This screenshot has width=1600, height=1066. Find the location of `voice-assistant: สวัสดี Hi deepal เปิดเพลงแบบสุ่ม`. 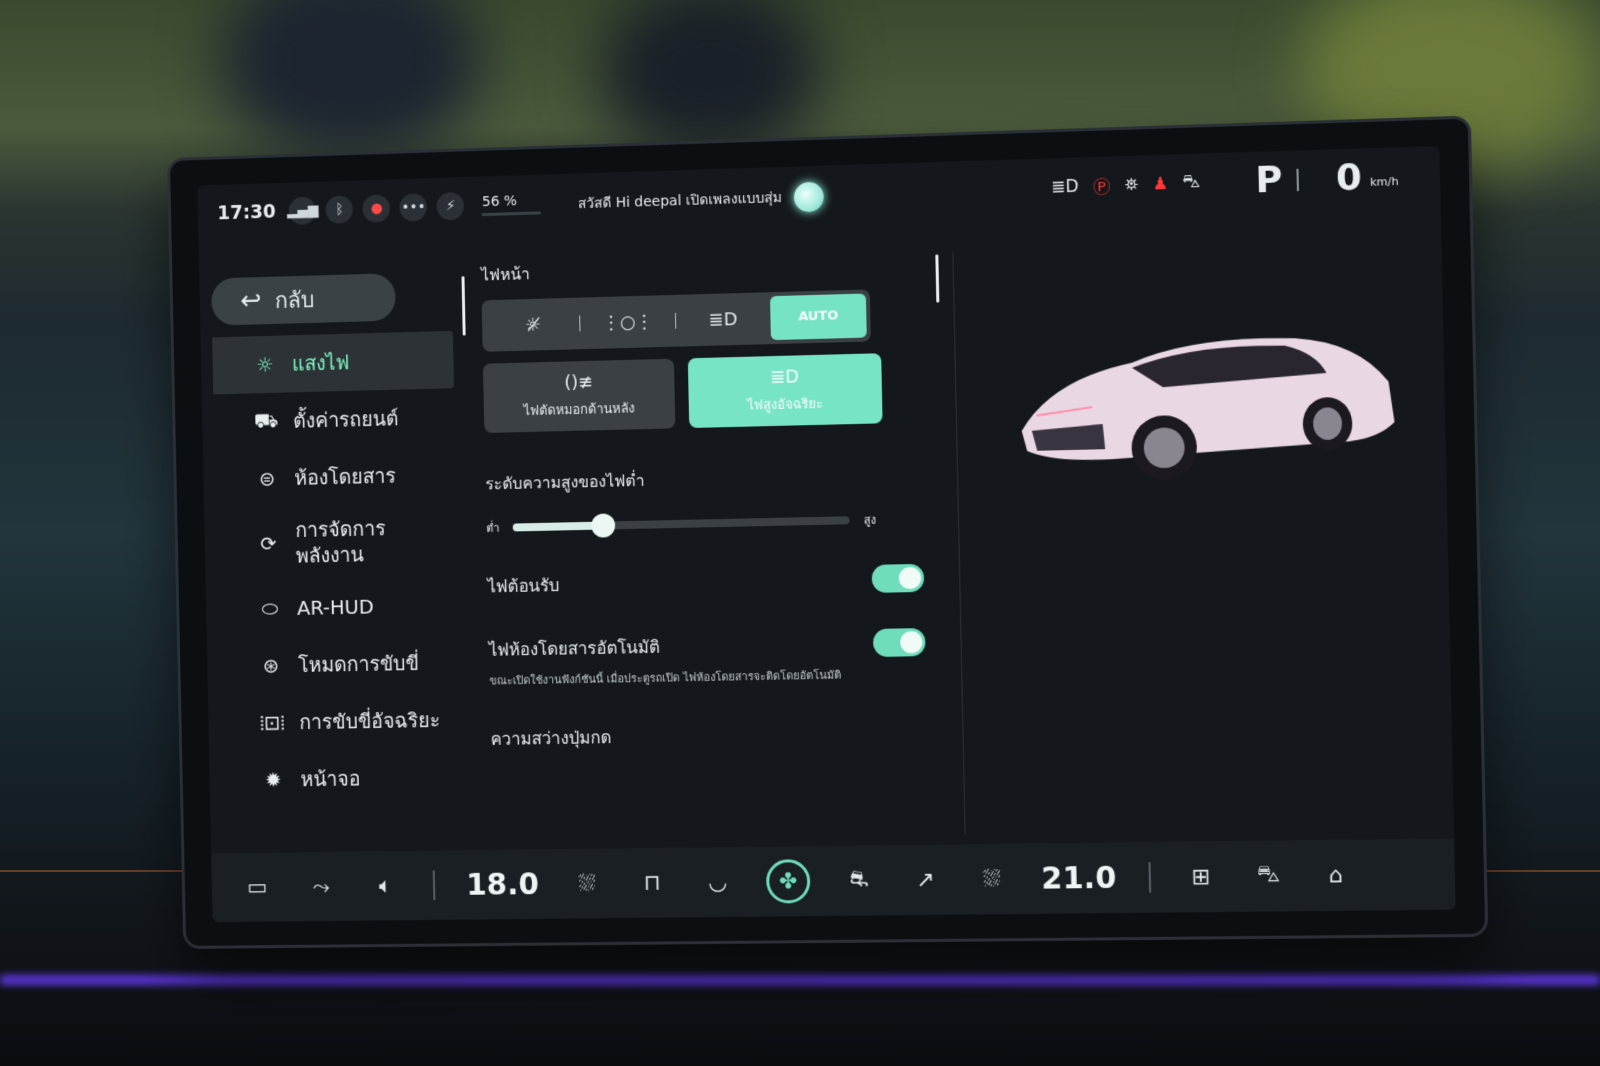

voice-assistant: สวัสดี Hi deepal เปิดเพลงแบบสุ่ม is located at coordinates (701, 200).